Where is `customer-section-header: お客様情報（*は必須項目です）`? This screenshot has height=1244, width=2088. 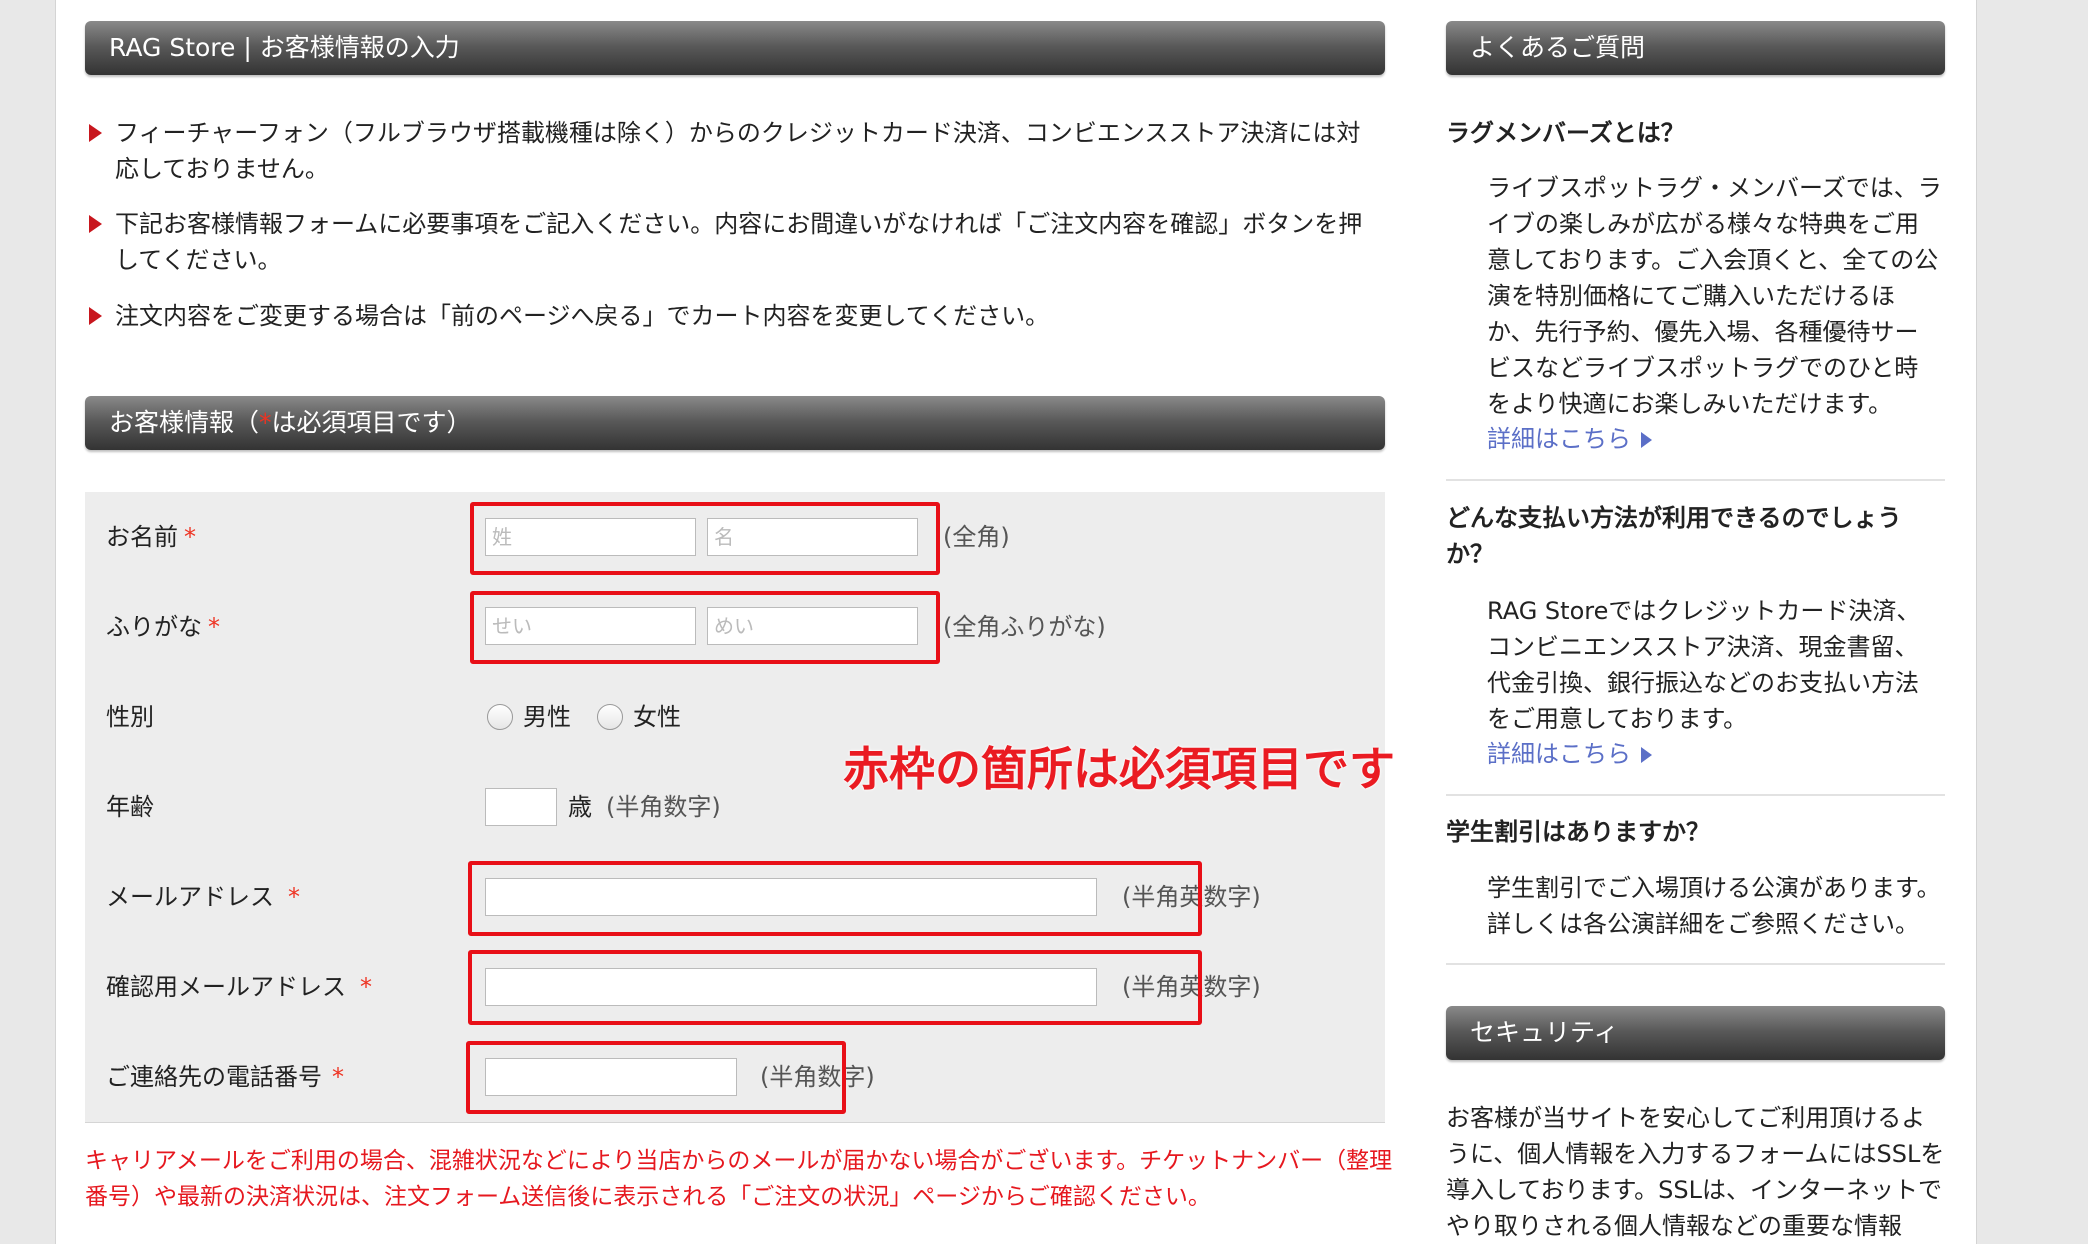 customer-section-header: お客様情報（*は必須項目です） is located at coordinates (735, 423).